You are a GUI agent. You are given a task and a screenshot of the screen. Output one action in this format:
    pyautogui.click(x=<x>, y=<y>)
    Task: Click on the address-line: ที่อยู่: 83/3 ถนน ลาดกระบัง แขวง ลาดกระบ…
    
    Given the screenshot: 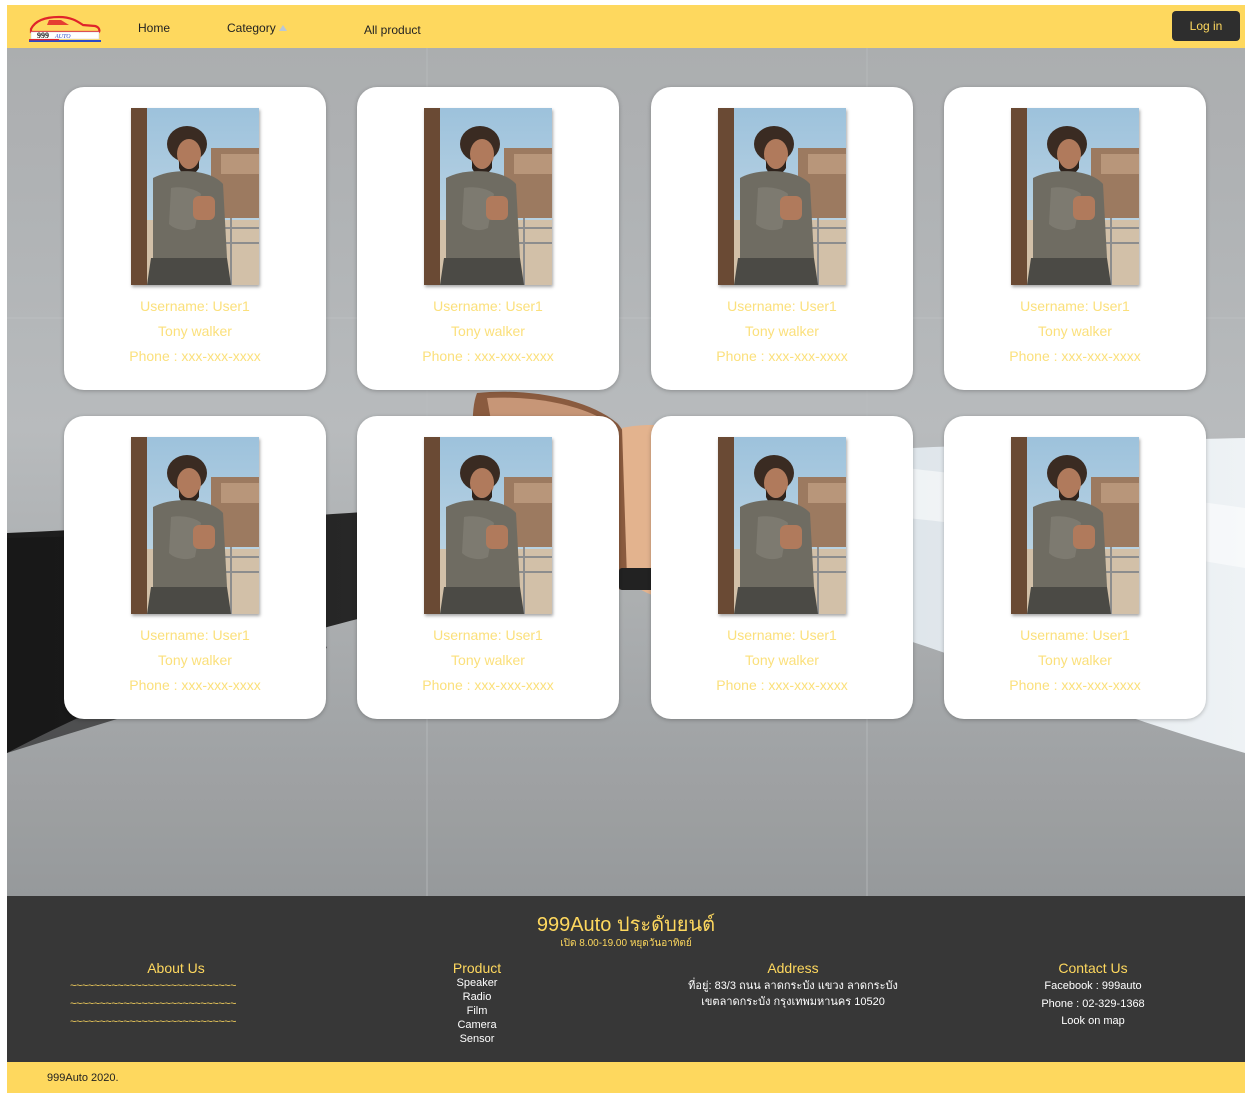 What is the action you would take?
    pyautogui.click(x=793, y=986)
    